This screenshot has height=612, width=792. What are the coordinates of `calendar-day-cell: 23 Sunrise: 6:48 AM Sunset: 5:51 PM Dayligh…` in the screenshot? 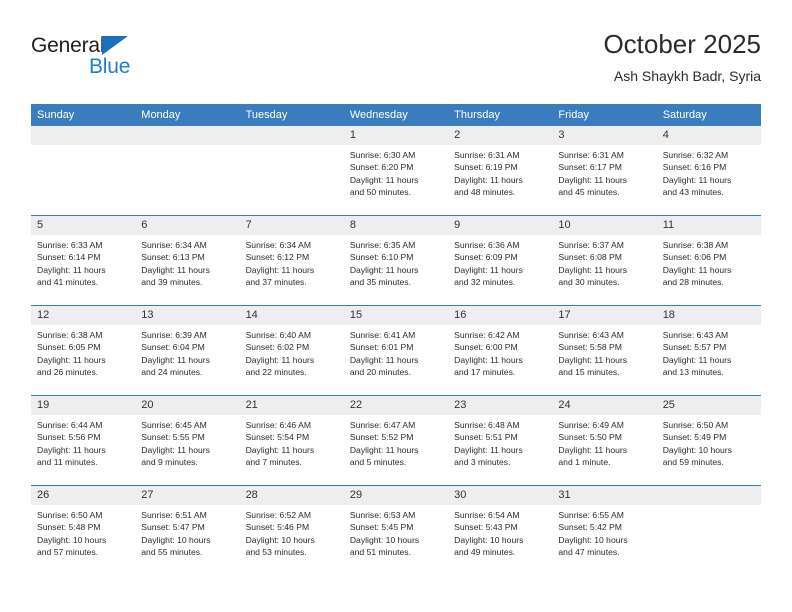 It's located at (500, 440).